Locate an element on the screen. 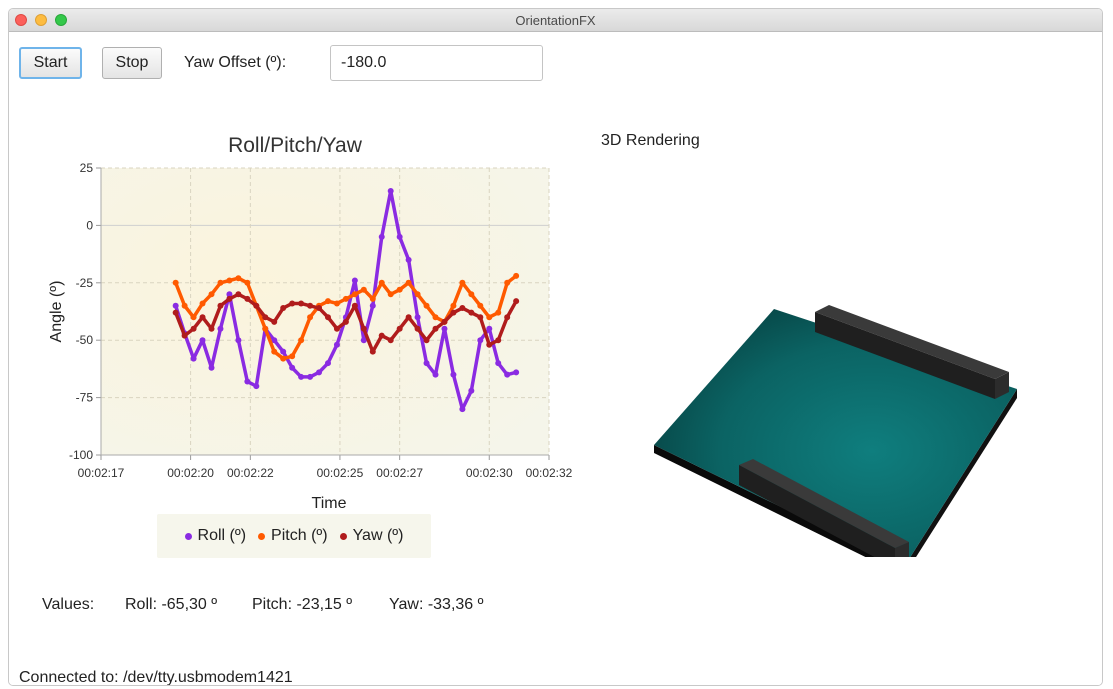 Image resolution: width=1113 pixels, height=689 pixels. legend-label: Pitch (º) is located at coordinates (299, 535).